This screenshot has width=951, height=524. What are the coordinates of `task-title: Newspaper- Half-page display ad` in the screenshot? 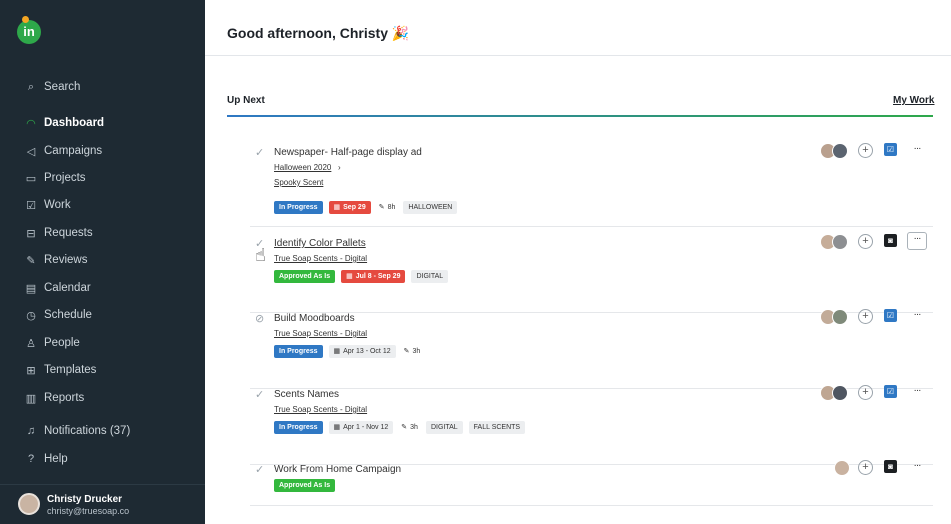 It's located at (348, 152).